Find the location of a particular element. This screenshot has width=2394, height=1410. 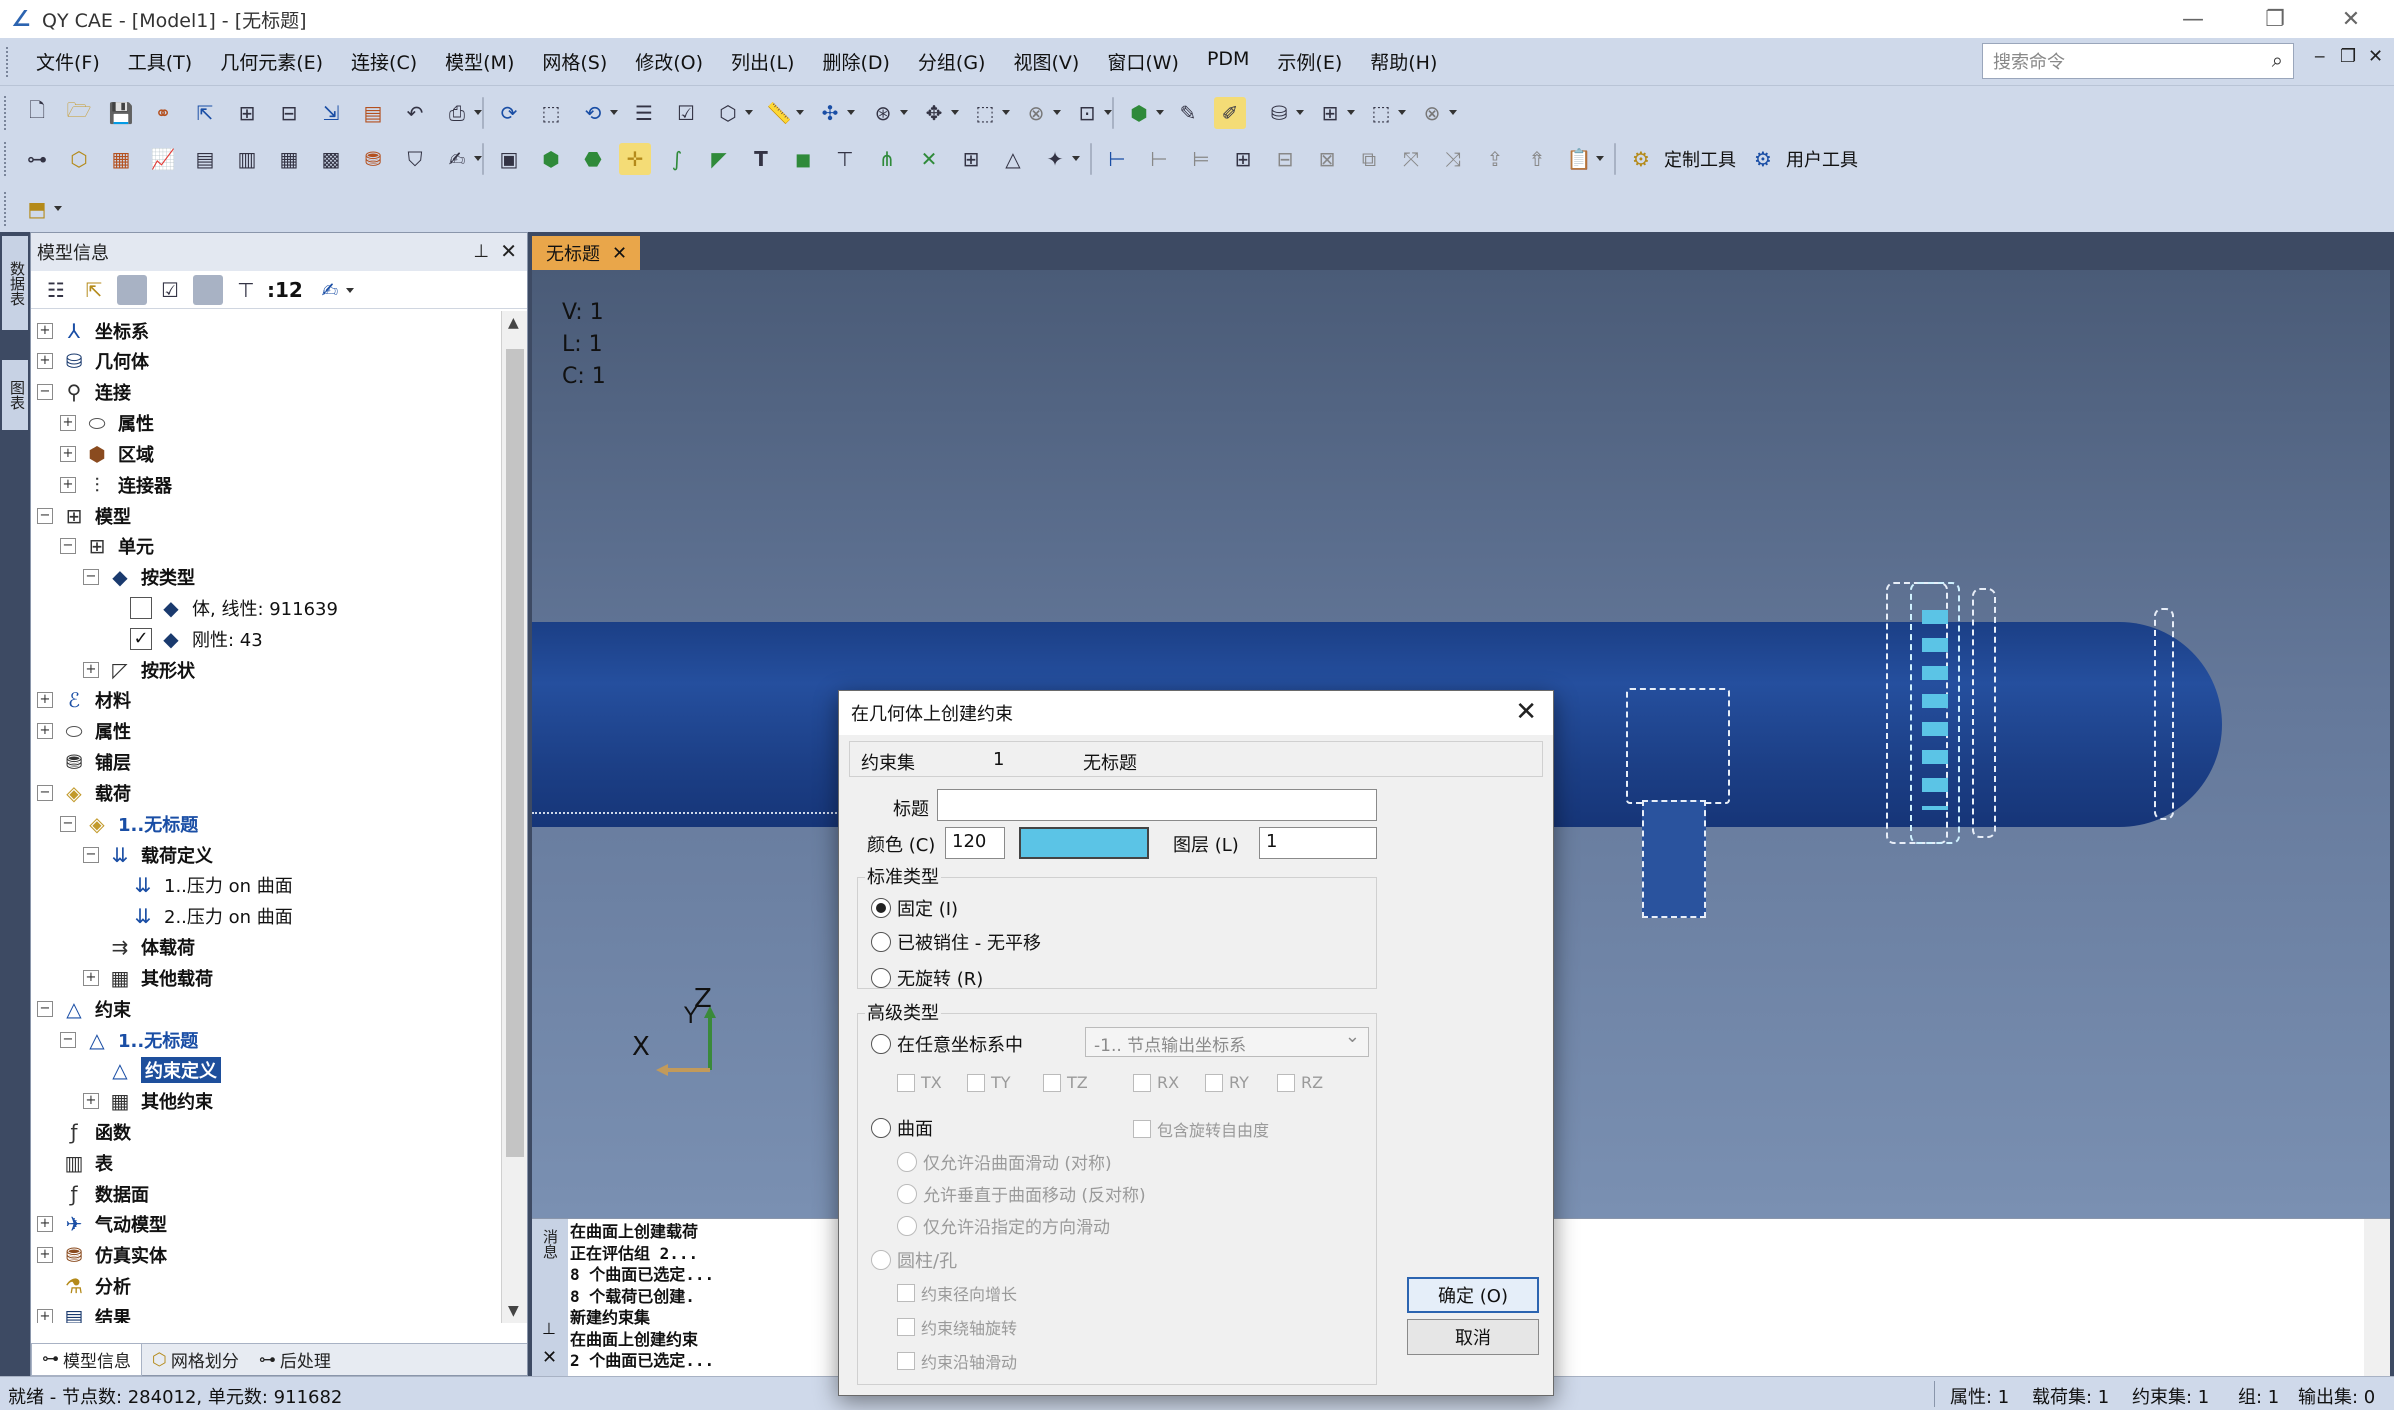

tree-item: + ⛃ 仿真实体 is located at coordinates (102, 1255).